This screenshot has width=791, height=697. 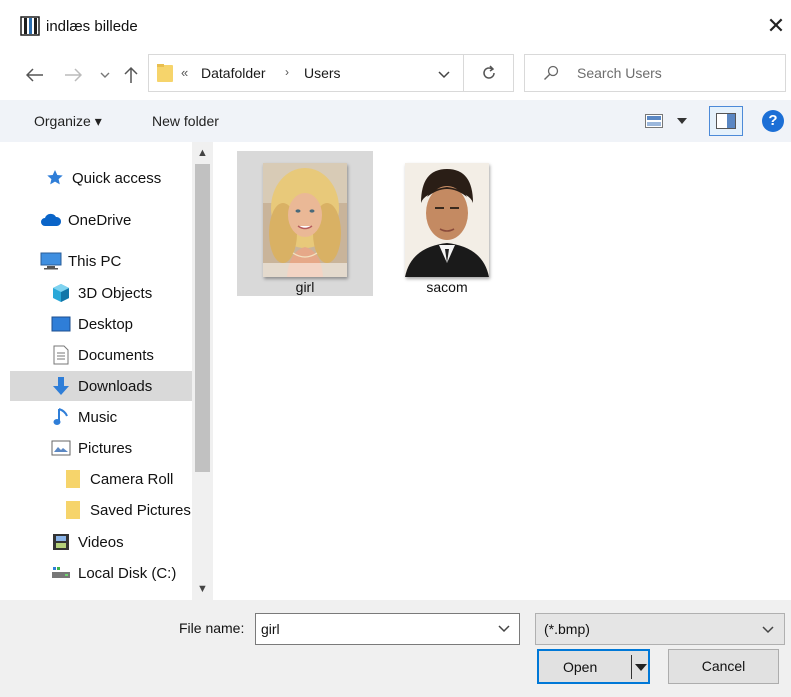 What do you see at coordinates (61, 324) in the screenshot?
I see `desktop-icon` at bounding box center [61, 324].